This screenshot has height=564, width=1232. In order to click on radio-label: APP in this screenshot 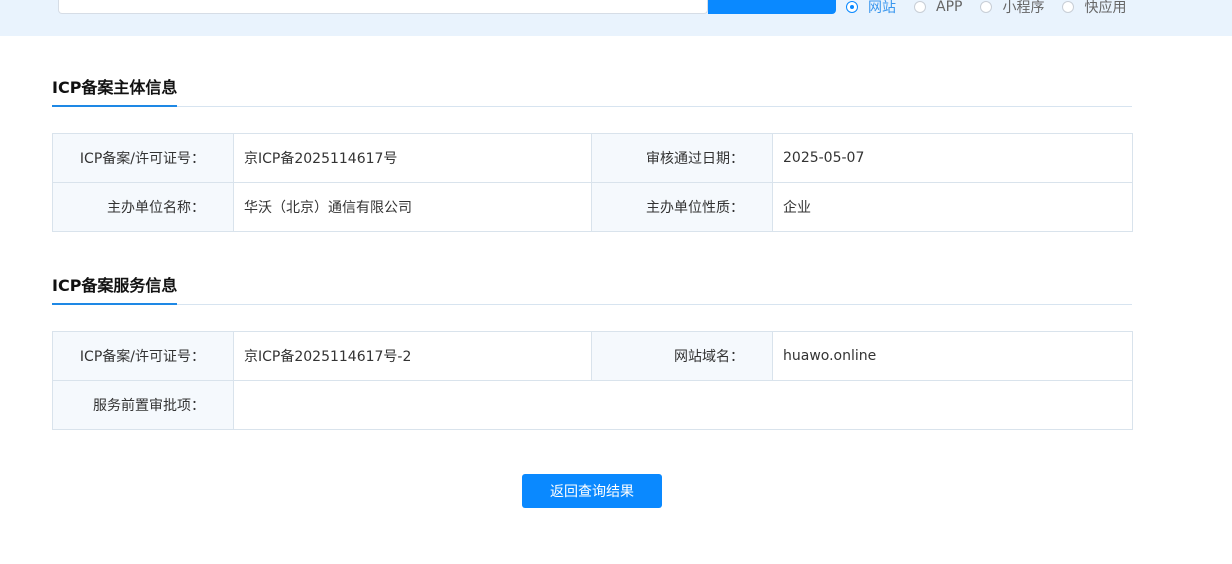, I will do `click(949, 7)`.